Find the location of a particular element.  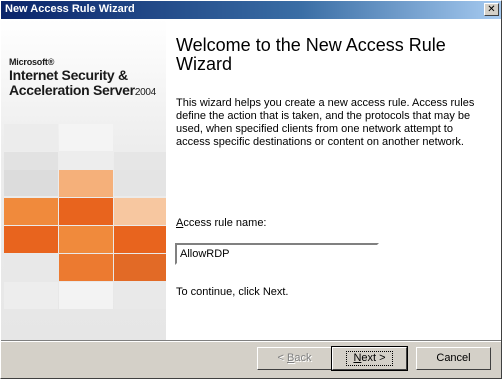

product-name-line1: Internet Security & is located at coordinates (68, 75).